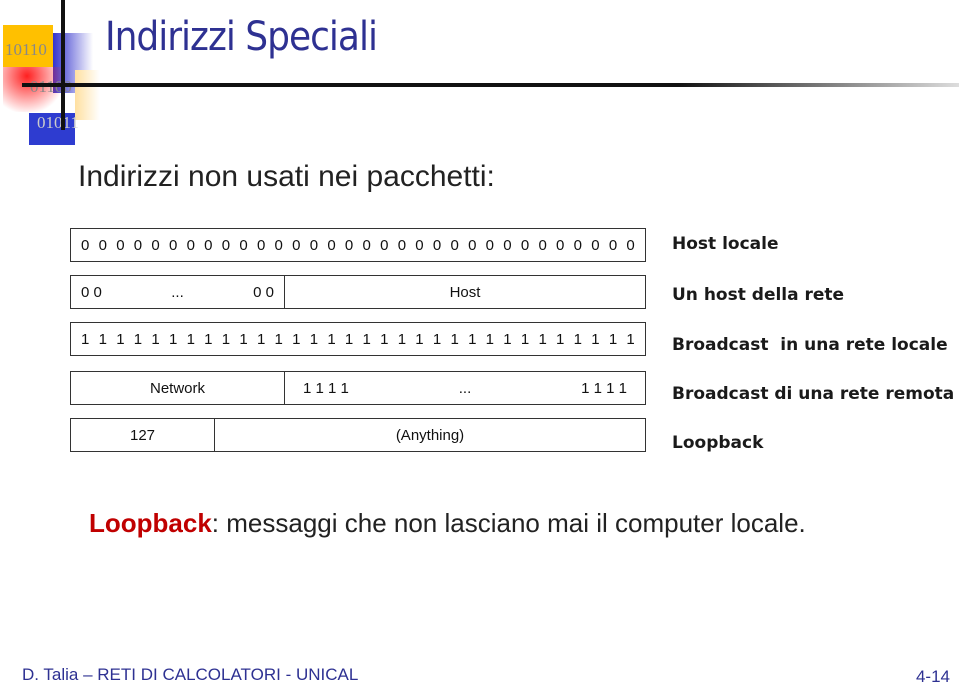  What do you see at coordinates (430, 435) in the screenshot?
I see `anything-field: (Anything)` at bounding box center [430, 435].